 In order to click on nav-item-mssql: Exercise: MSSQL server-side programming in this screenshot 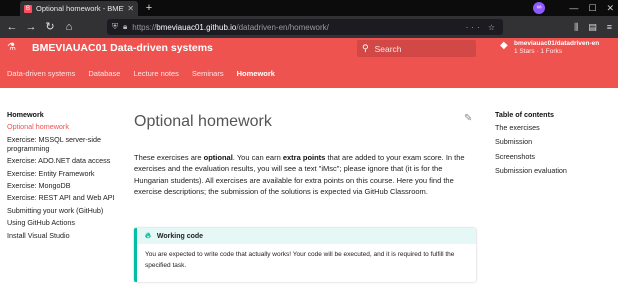, I will do `click(67, 144)`.